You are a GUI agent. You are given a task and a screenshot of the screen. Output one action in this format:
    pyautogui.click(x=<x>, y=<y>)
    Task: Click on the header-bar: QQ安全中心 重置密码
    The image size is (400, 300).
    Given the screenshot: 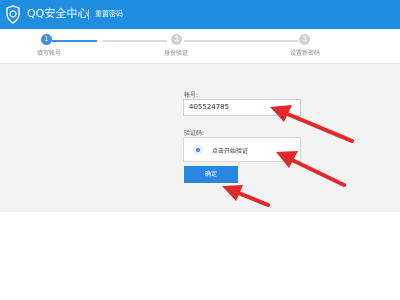 What is the action you would take?
    pyautogui.click(x=200, y=14)
    